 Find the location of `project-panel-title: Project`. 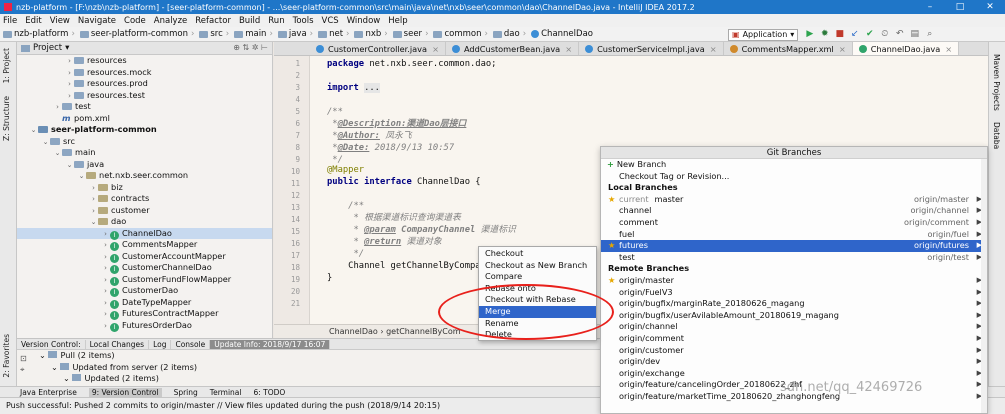

project-panel-title: Project is located at coordinates (47, 48).